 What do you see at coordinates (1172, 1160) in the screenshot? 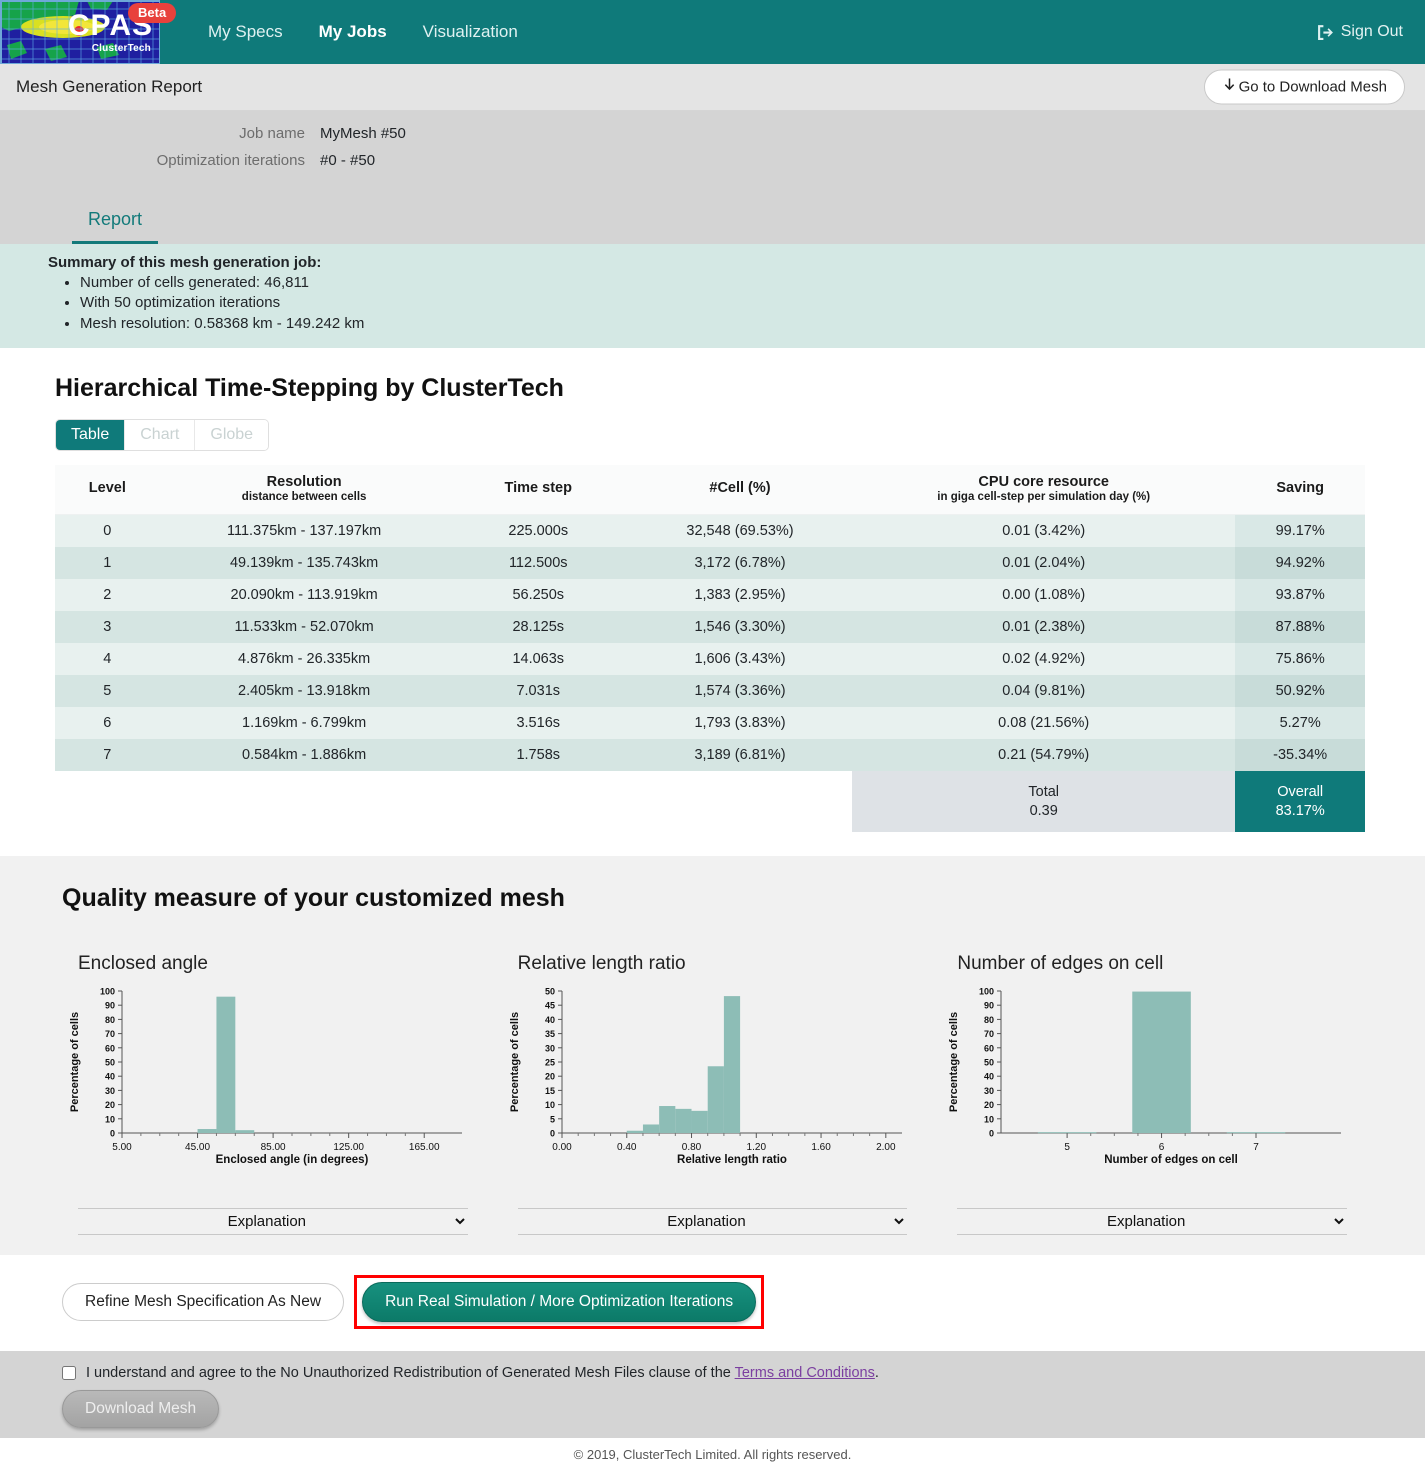
I see `svg-text: Number of edges on cell` at bounding box center [1172, 1160].